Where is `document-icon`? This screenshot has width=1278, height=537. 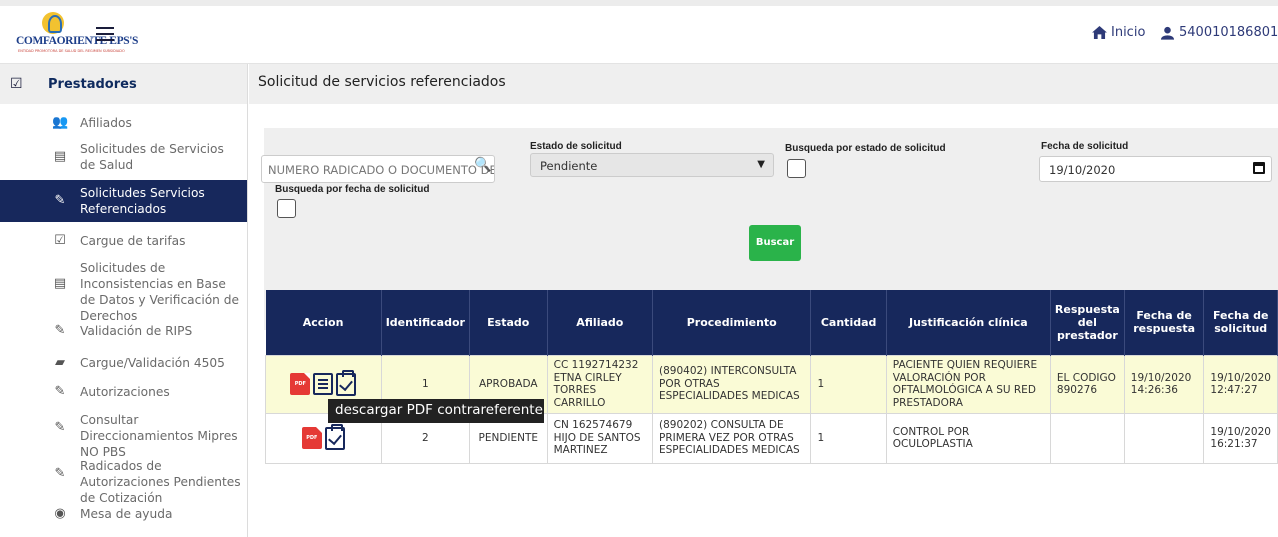 document-icon is located at coordinates (323, 384).